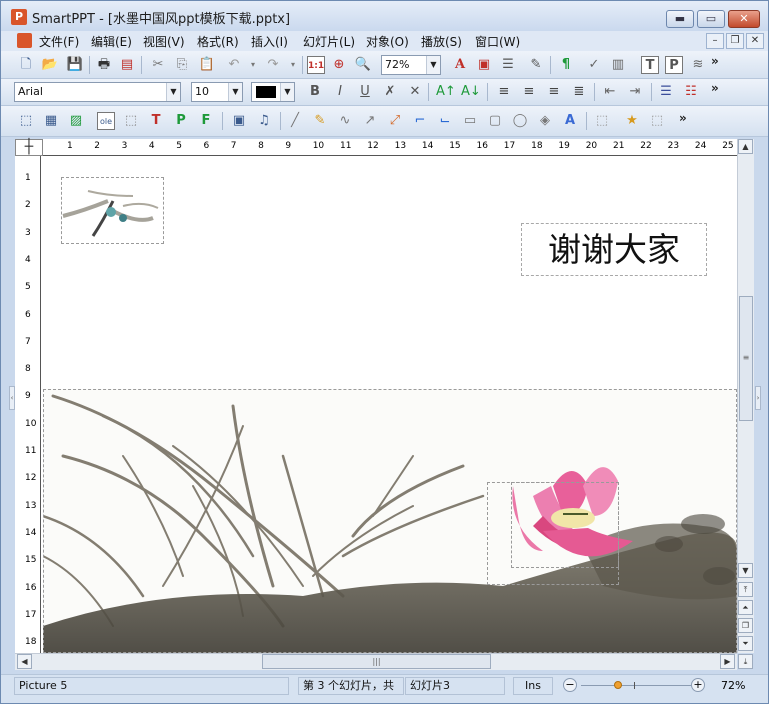  Describe the element at coordinates (365, 92) in the screenshot. I see `underline-icon: U` at that location.